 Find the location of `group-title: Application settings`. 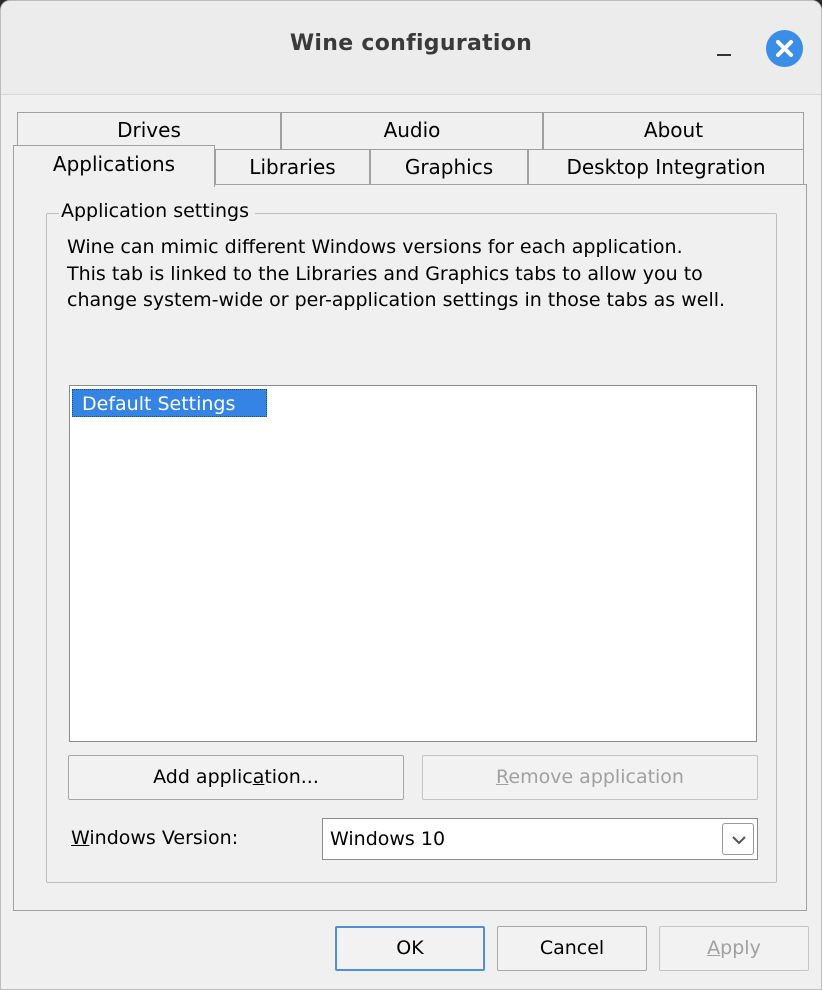

group-title: Application settings is located at coordinates (157, 211).